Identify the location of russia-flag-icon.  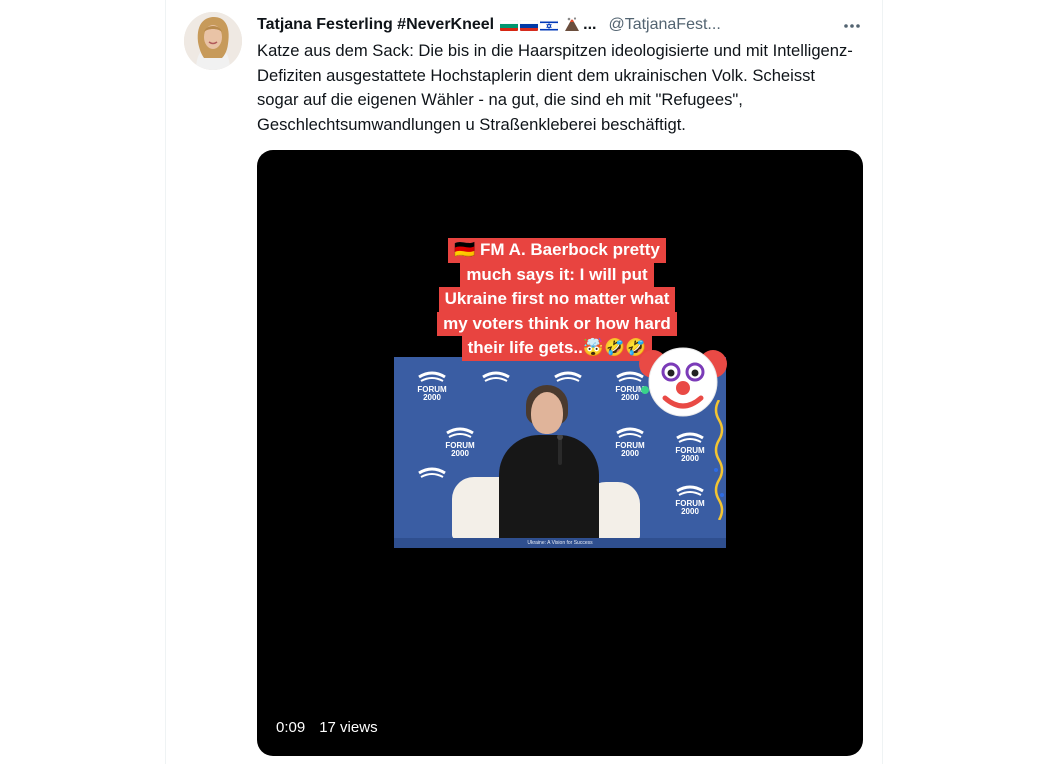
(529, 25).